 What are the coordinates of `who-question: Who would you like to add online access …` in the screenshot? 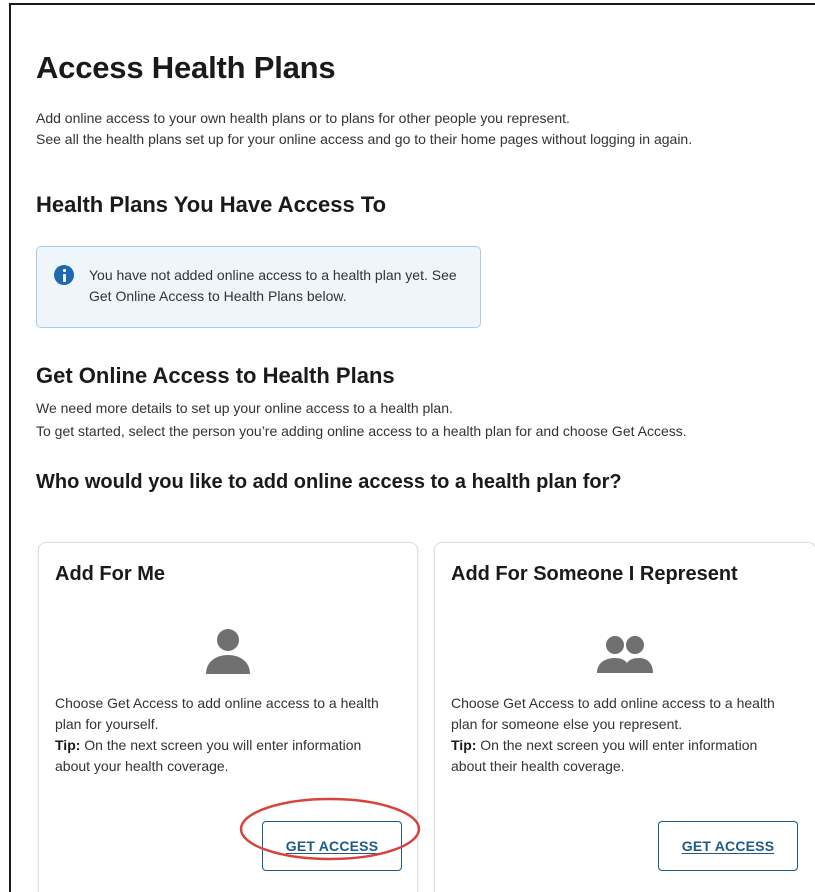 It's located at (329, 482).